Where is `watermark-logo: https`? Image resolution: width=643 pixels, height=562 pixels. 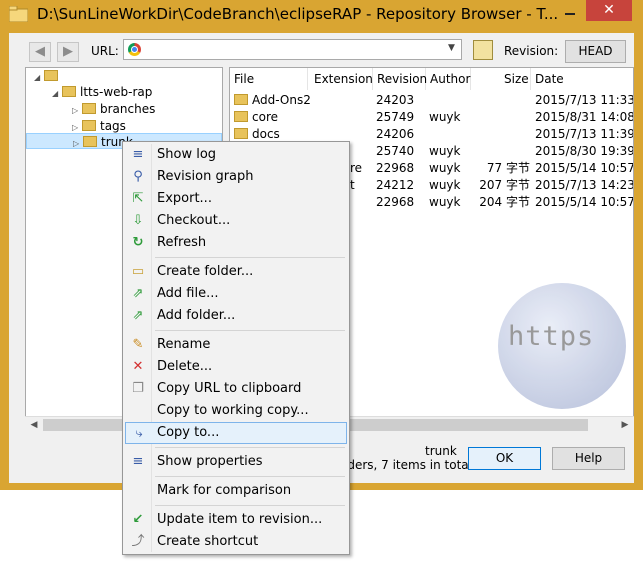 watermark-logo: https is located at coordinates (562, 346).